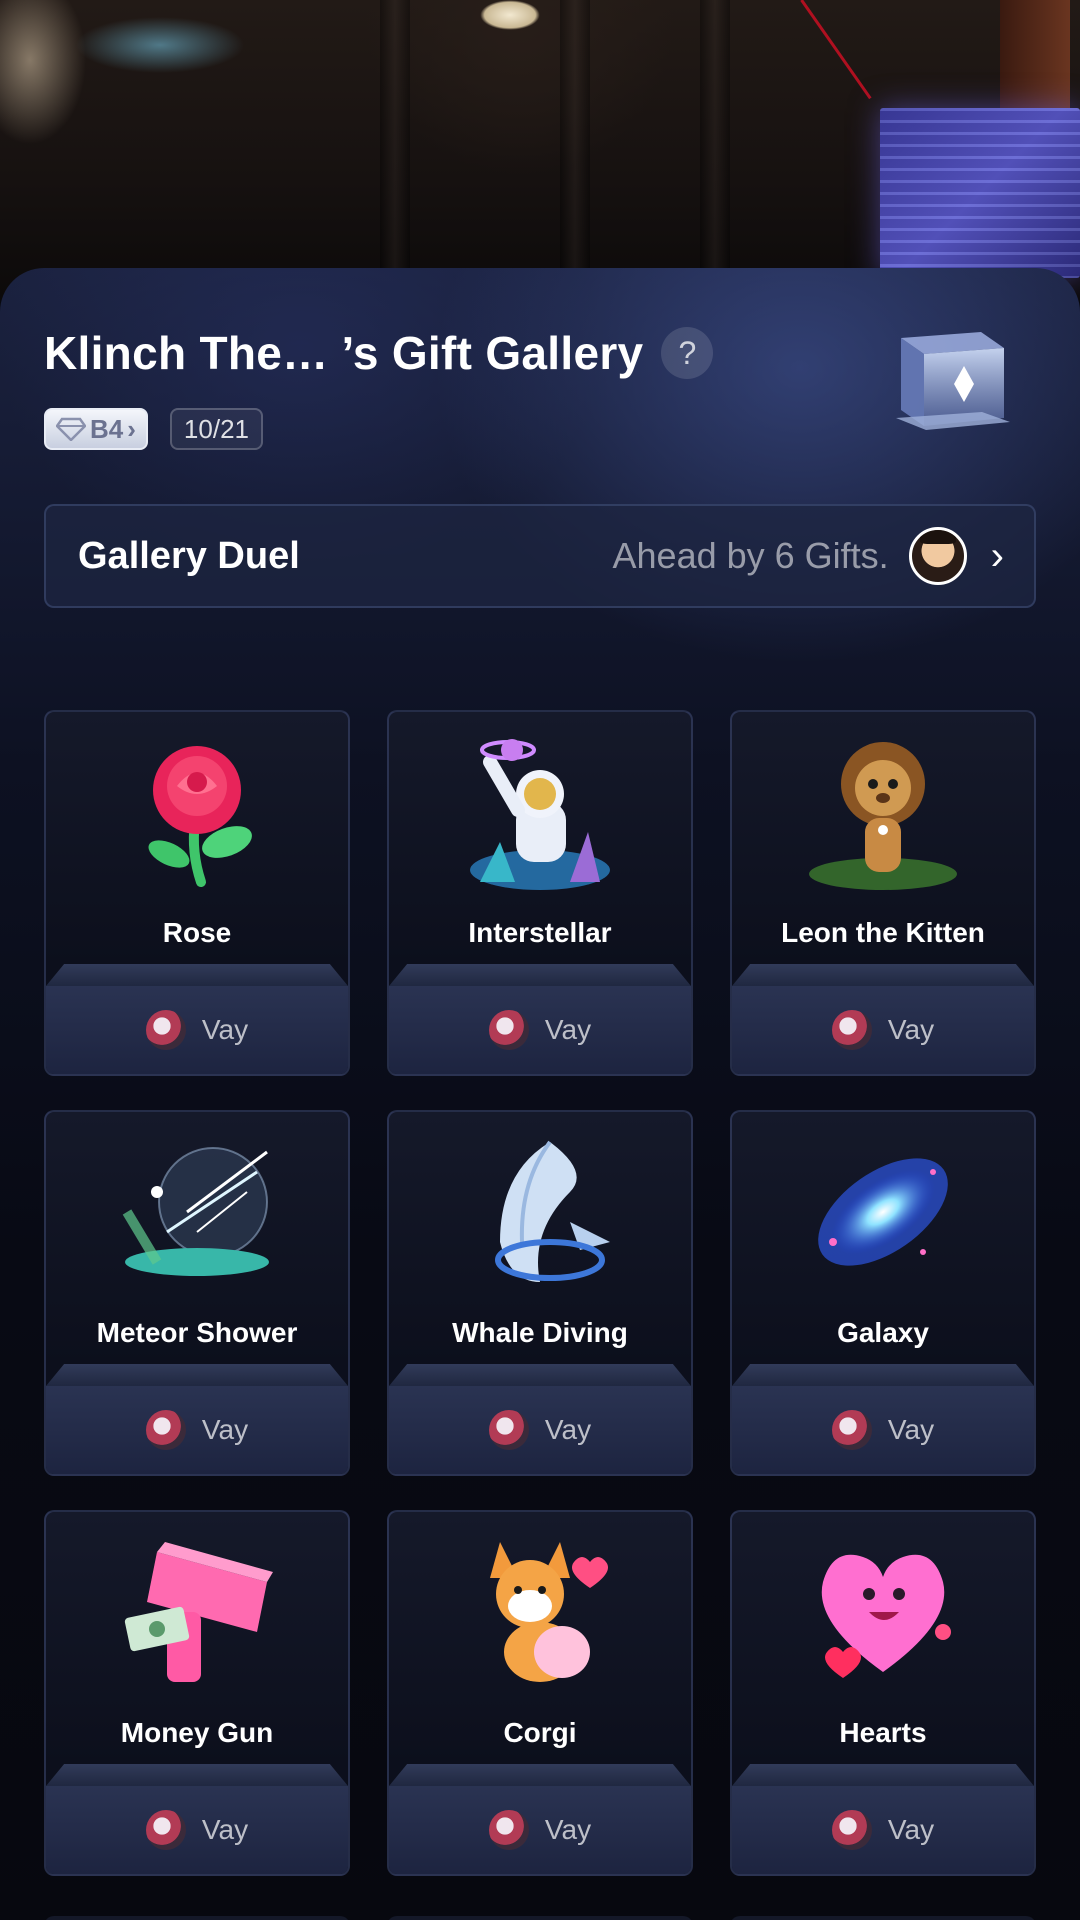 The image size is (1080, 1920). What do you see at coordinates (195, 1211) in the screenshot?
I see `meteor-icon` at bounding box center [195, 1211].